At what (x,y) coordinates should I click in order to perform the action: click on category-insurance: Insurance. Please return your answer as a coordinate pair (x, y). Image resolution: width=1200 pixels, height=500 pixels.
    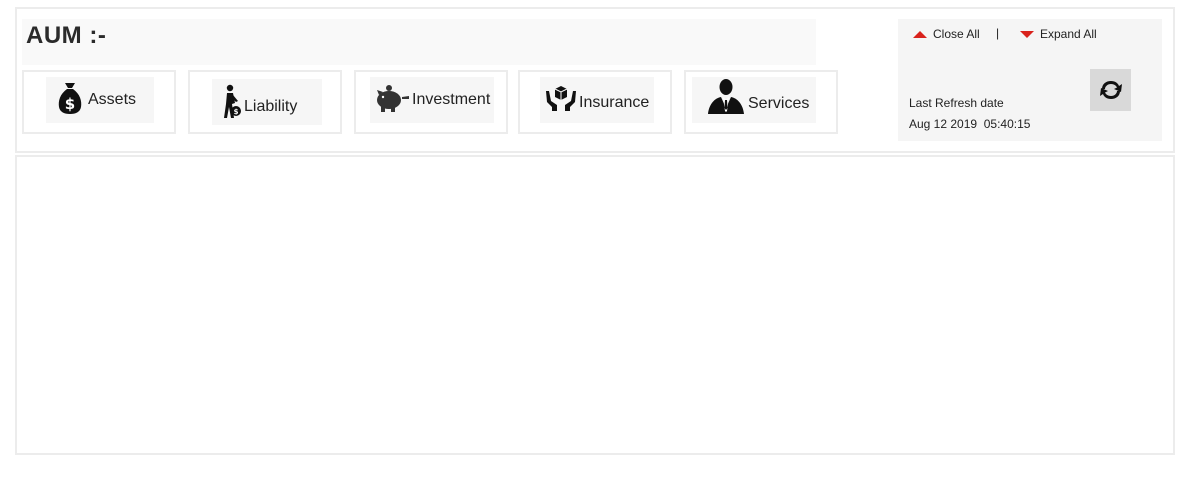
    Looking at the image, I should click on (595, 102).